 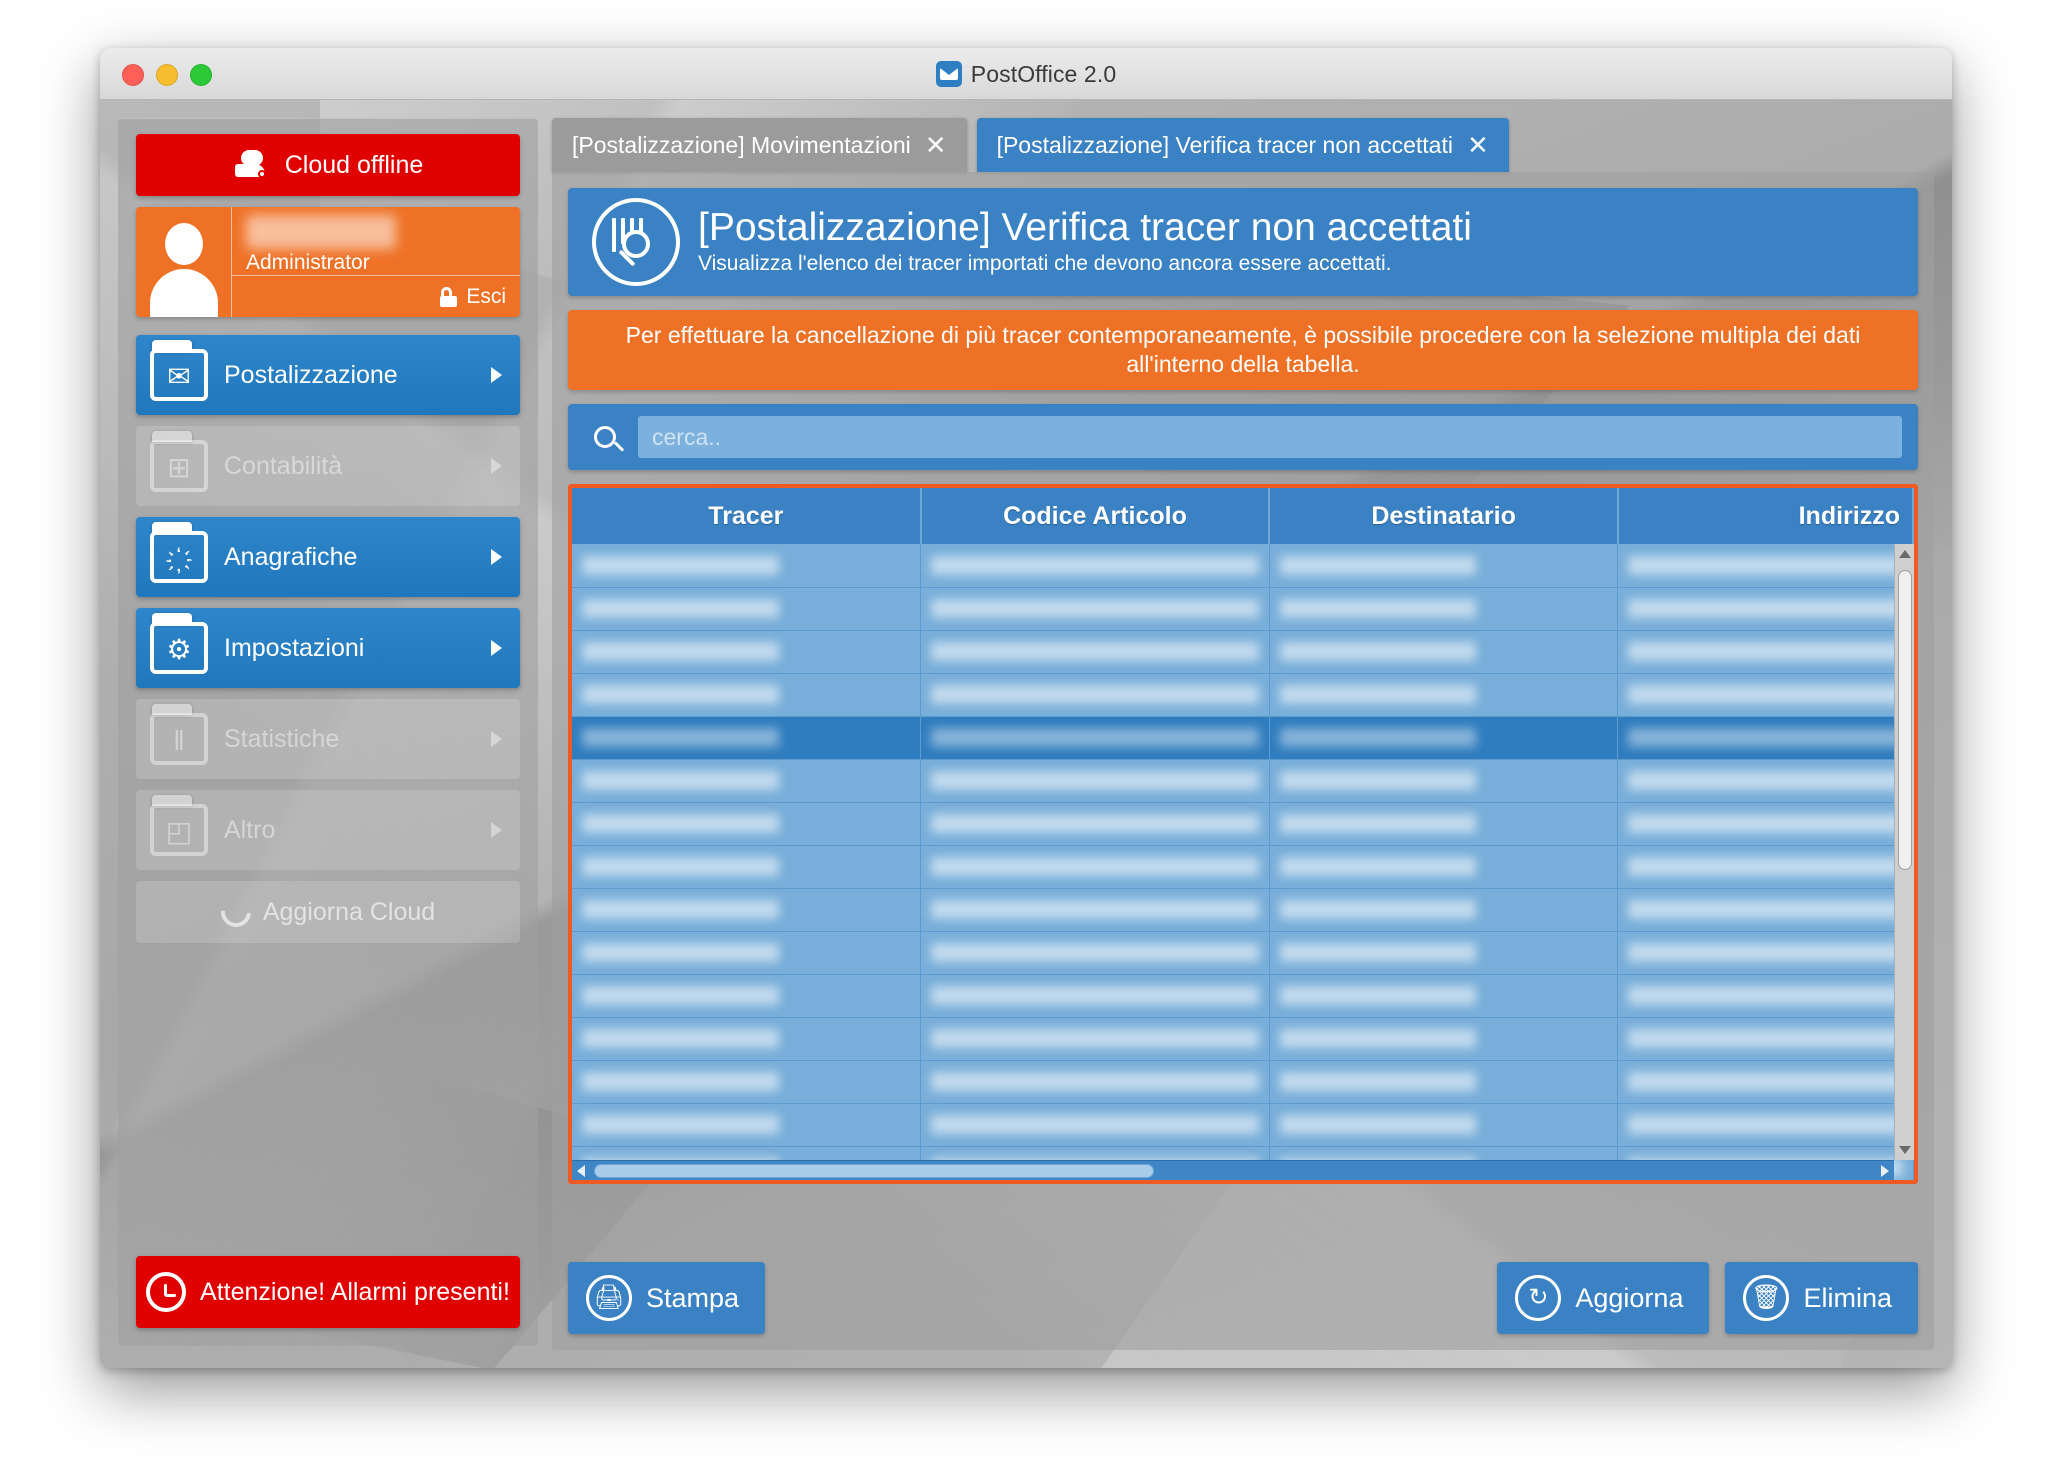 I want to click on sidebar-item-postalizzazione: ✉ Postalizzazione, so click(x=328, y=375).